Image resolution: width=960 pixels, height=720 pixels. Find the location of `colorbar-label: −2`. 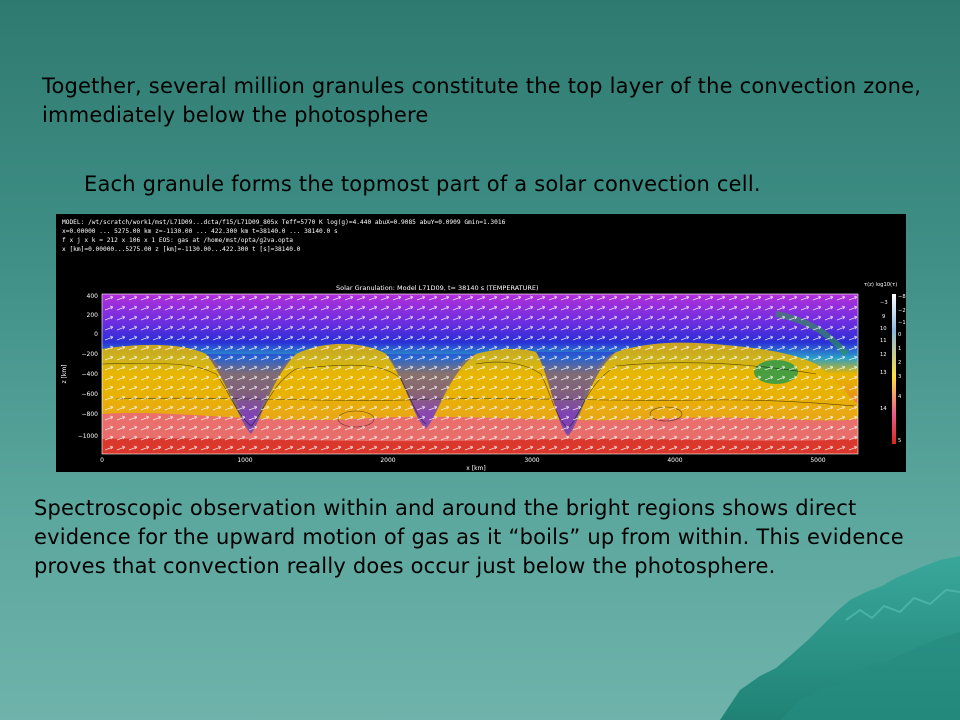

colorbar-label: −2 is located at coordinates (902, 311).